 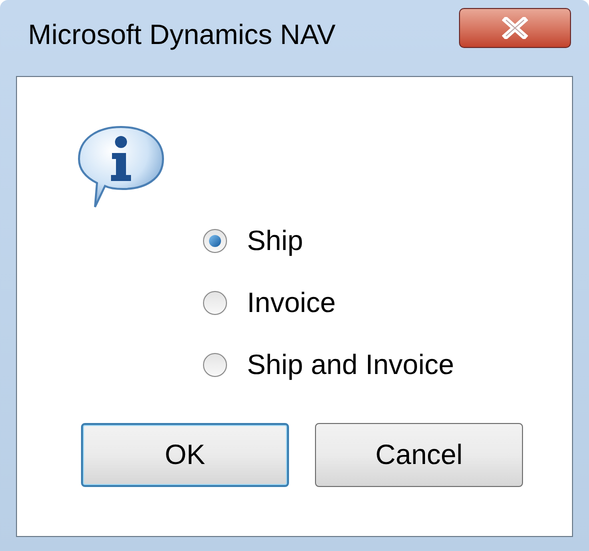 I want to click on close-button, so click(x=515, y=28).